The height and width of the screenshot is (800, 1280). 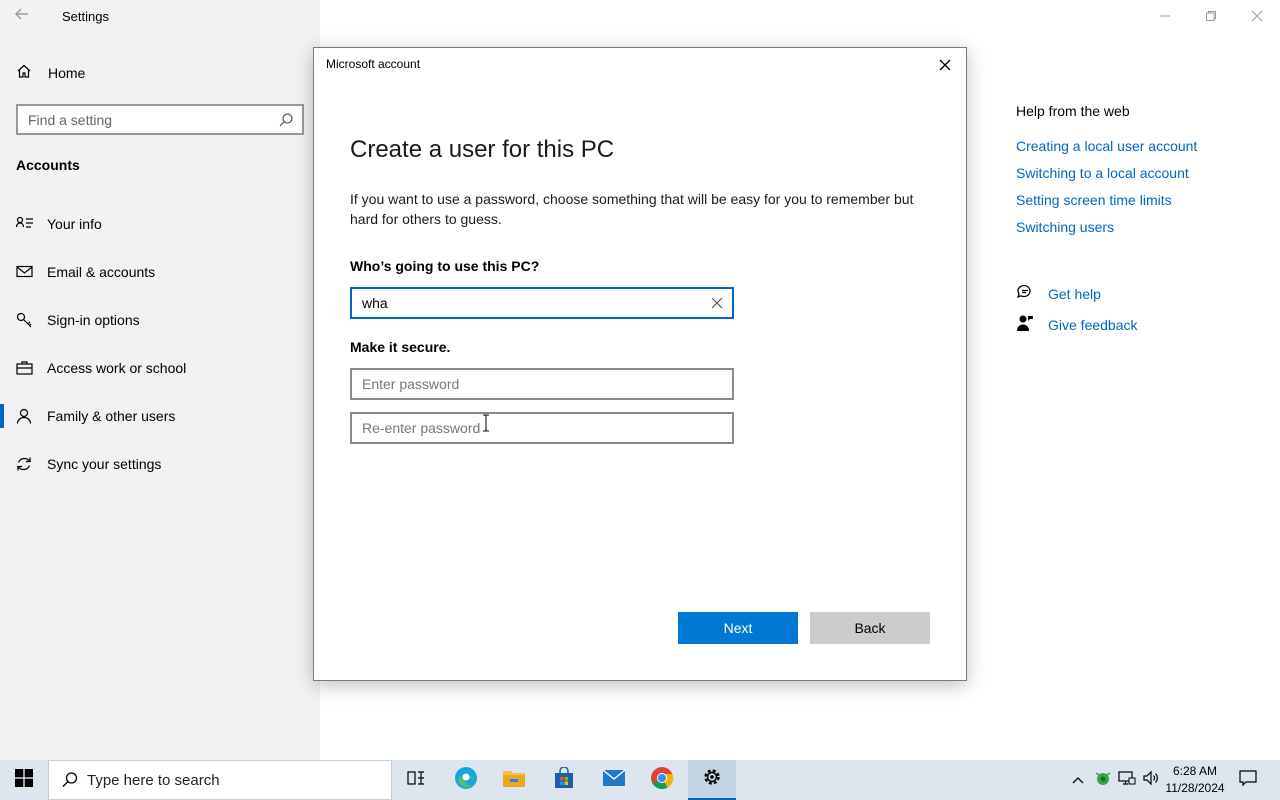 I want to click on find-setting-search, so click(x=160, y=119).